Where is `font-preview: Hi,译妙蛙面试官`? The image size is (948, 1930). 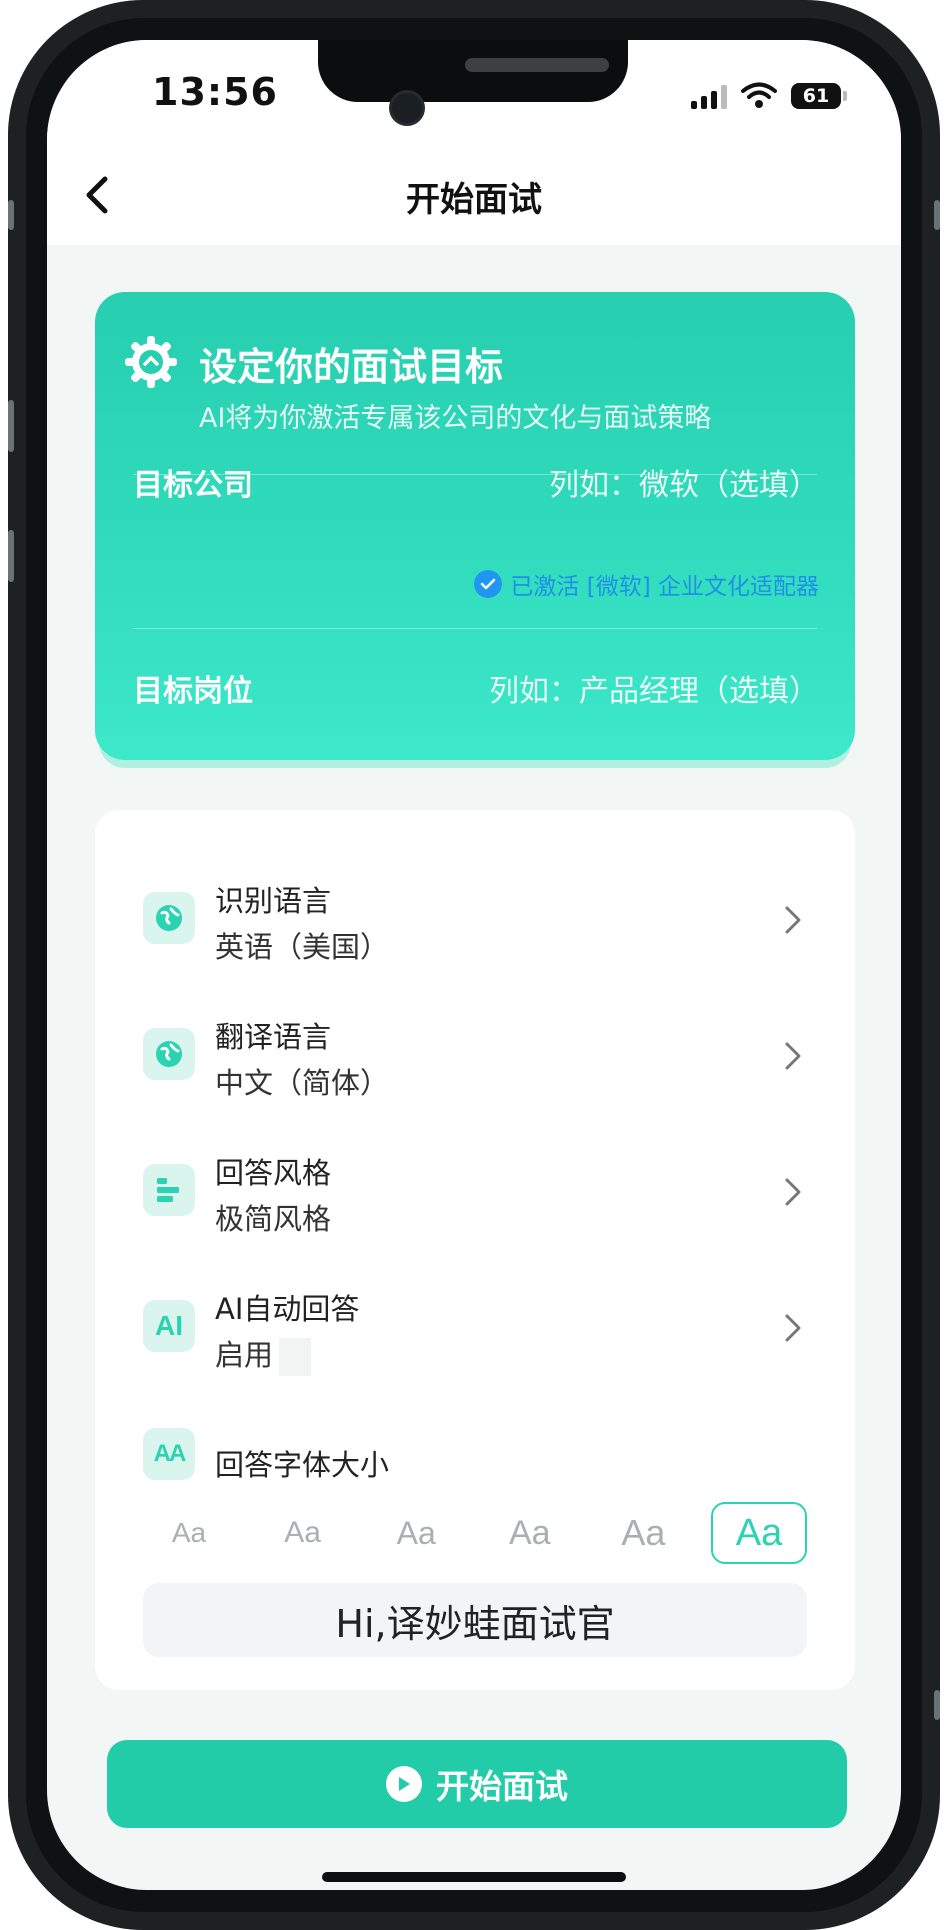 font-preview: Hi,译妙蛙面试官 is located at coordinates (475, 1620).